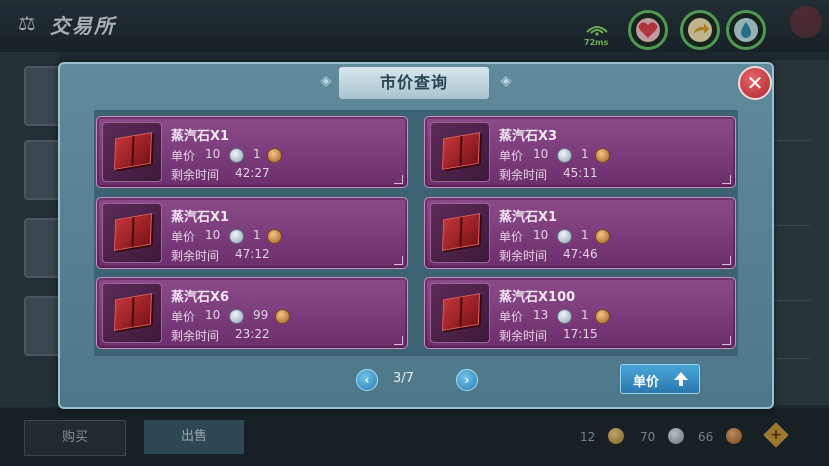  What do you see at coordinates (414, 83) in the screenshot?
I see `dialog-title: 市价查询` at bounding box center [414, 83].